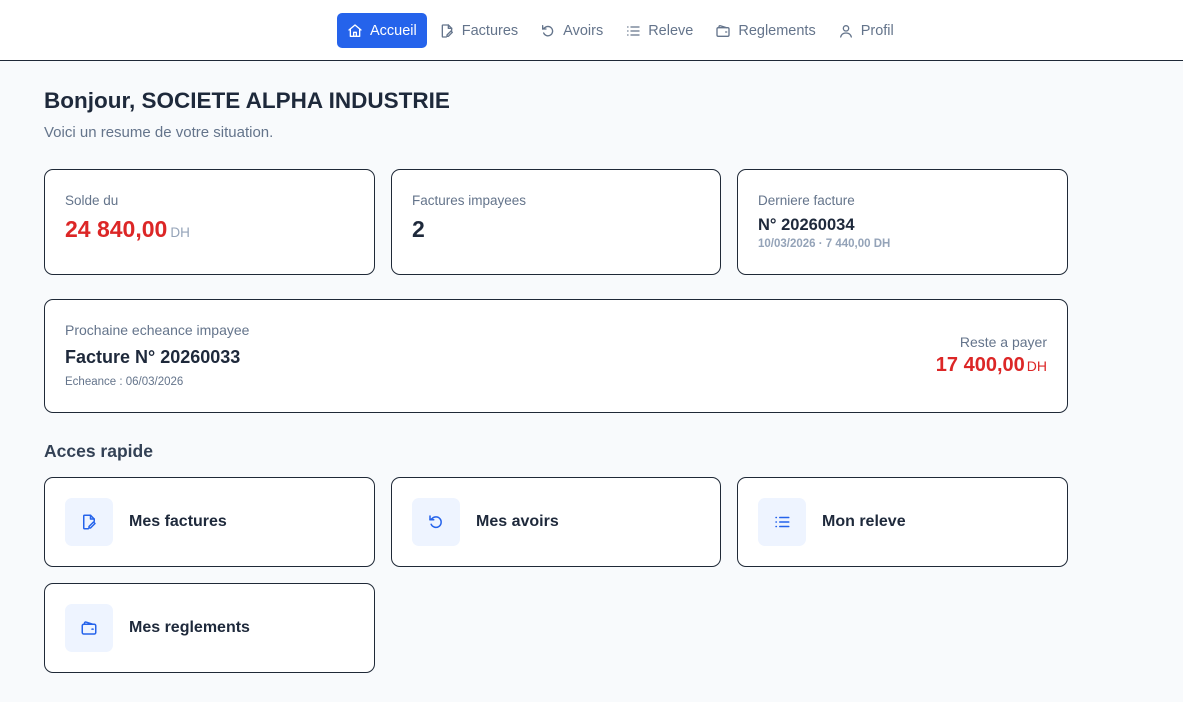 The height and width of the screenshot is (702, 1183). I want to click on nav-reglements: Reglements, so click(765, 30).